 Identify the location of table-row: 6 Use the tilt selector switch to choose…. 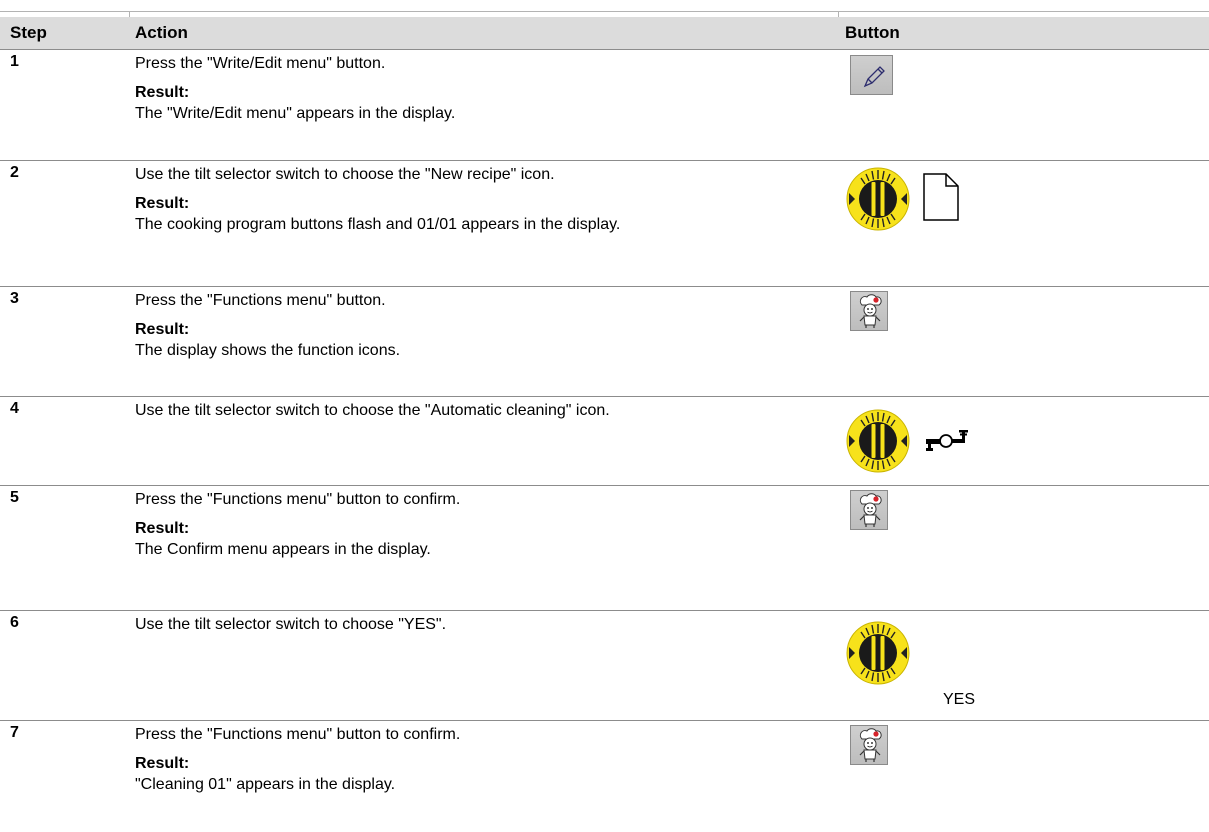
(604, 666).